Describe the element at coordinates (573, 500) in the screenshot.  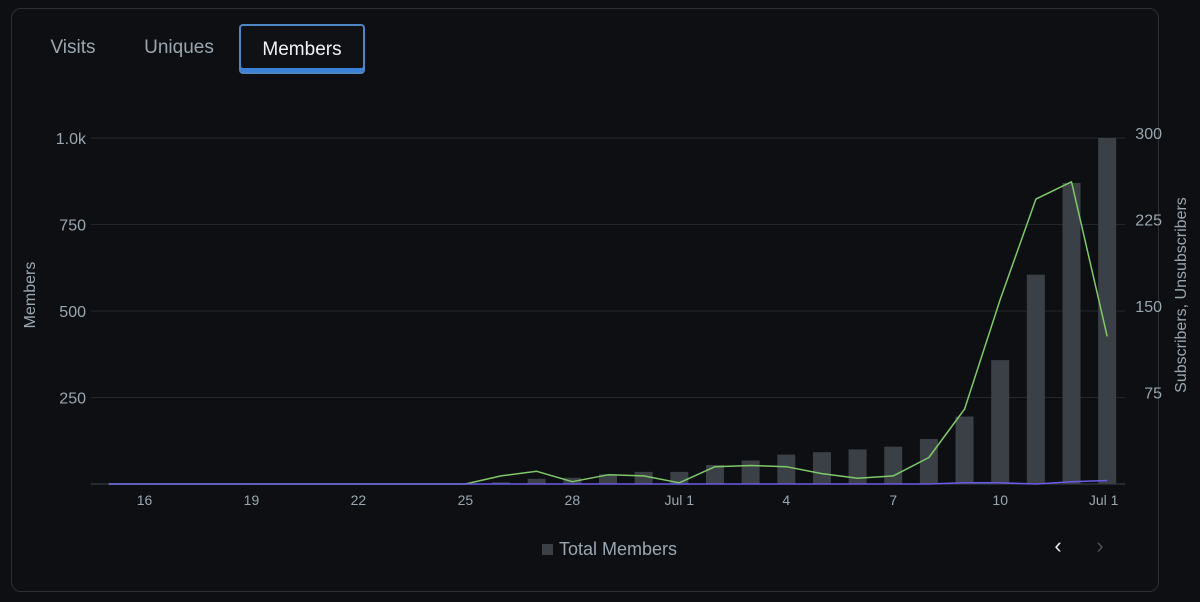
I see `x-tick-label: 28` at that location.